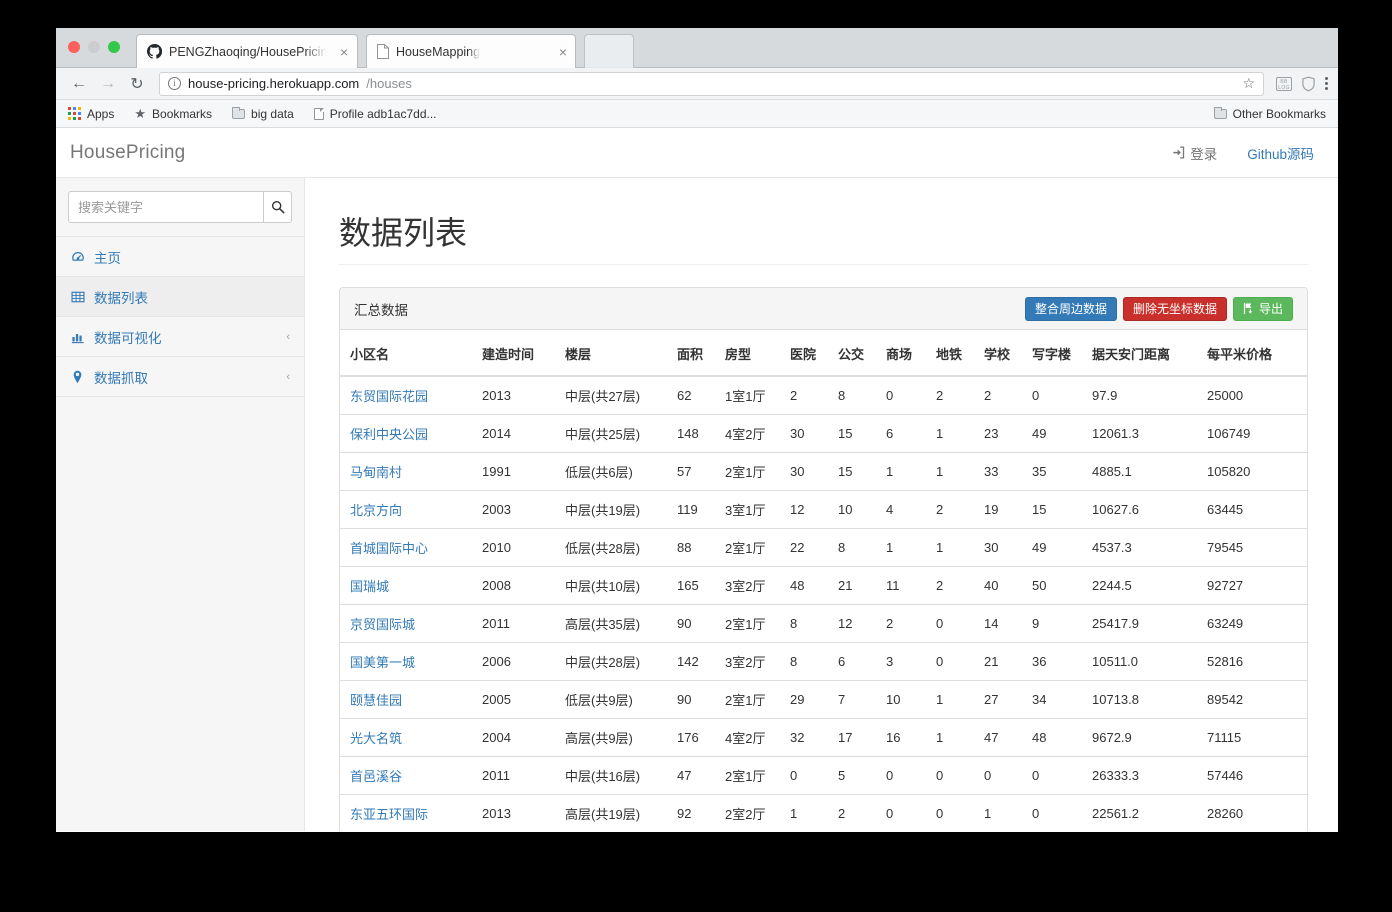 The image size is (1392, 912). I want to click on column-header-distance: 据天安门距离, so click(1139, 353).